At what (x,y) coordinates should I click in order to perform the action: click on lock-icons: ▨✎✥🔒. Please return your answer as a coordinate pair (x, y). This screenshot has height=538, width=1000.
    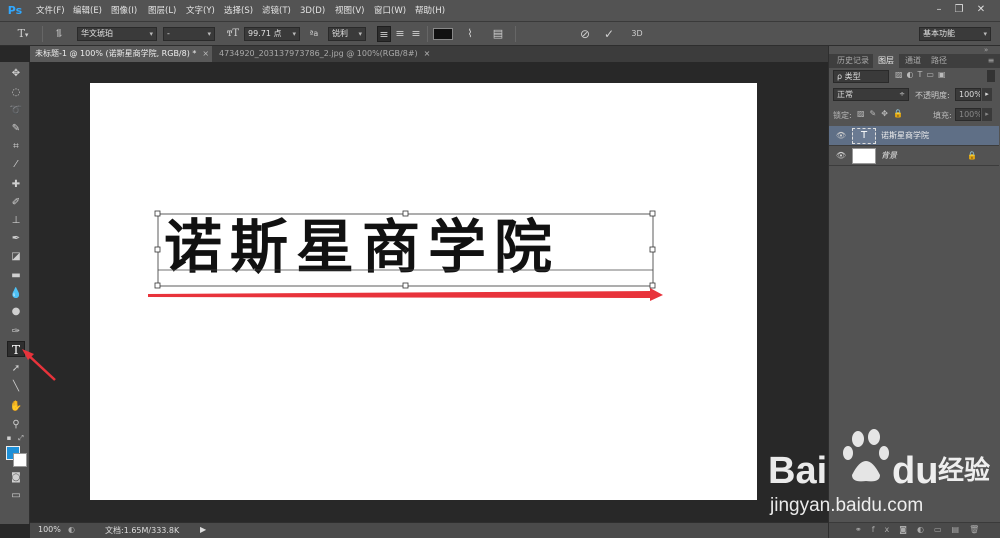
    Looking at the image, I should click on (882, 113).